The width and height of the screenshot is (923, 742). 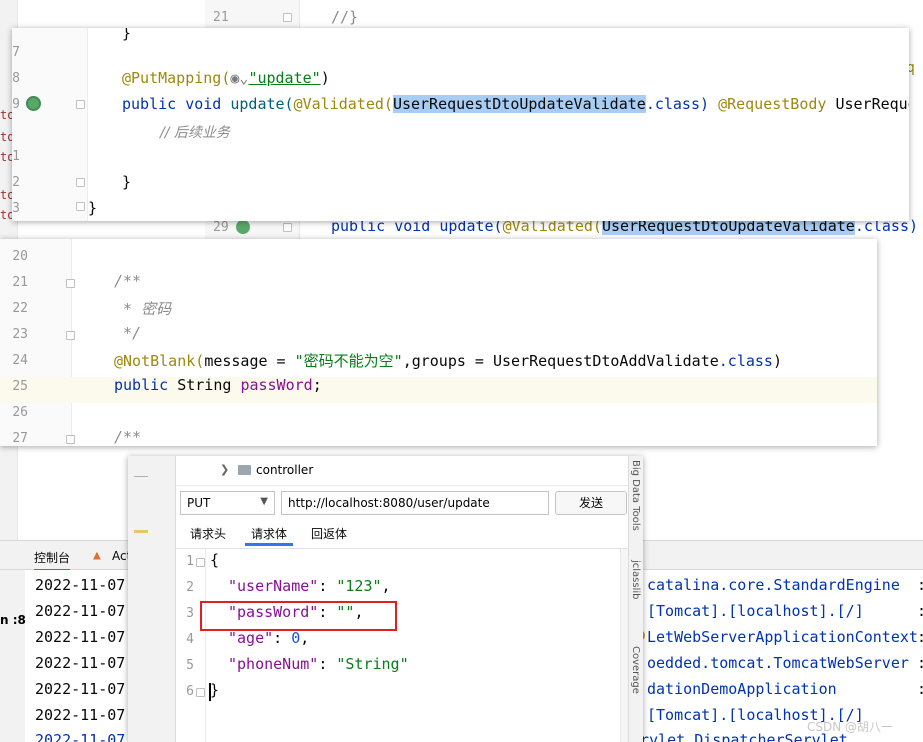 I want to click on json-line-age: "age": 0,, so click(x=269, y=638).